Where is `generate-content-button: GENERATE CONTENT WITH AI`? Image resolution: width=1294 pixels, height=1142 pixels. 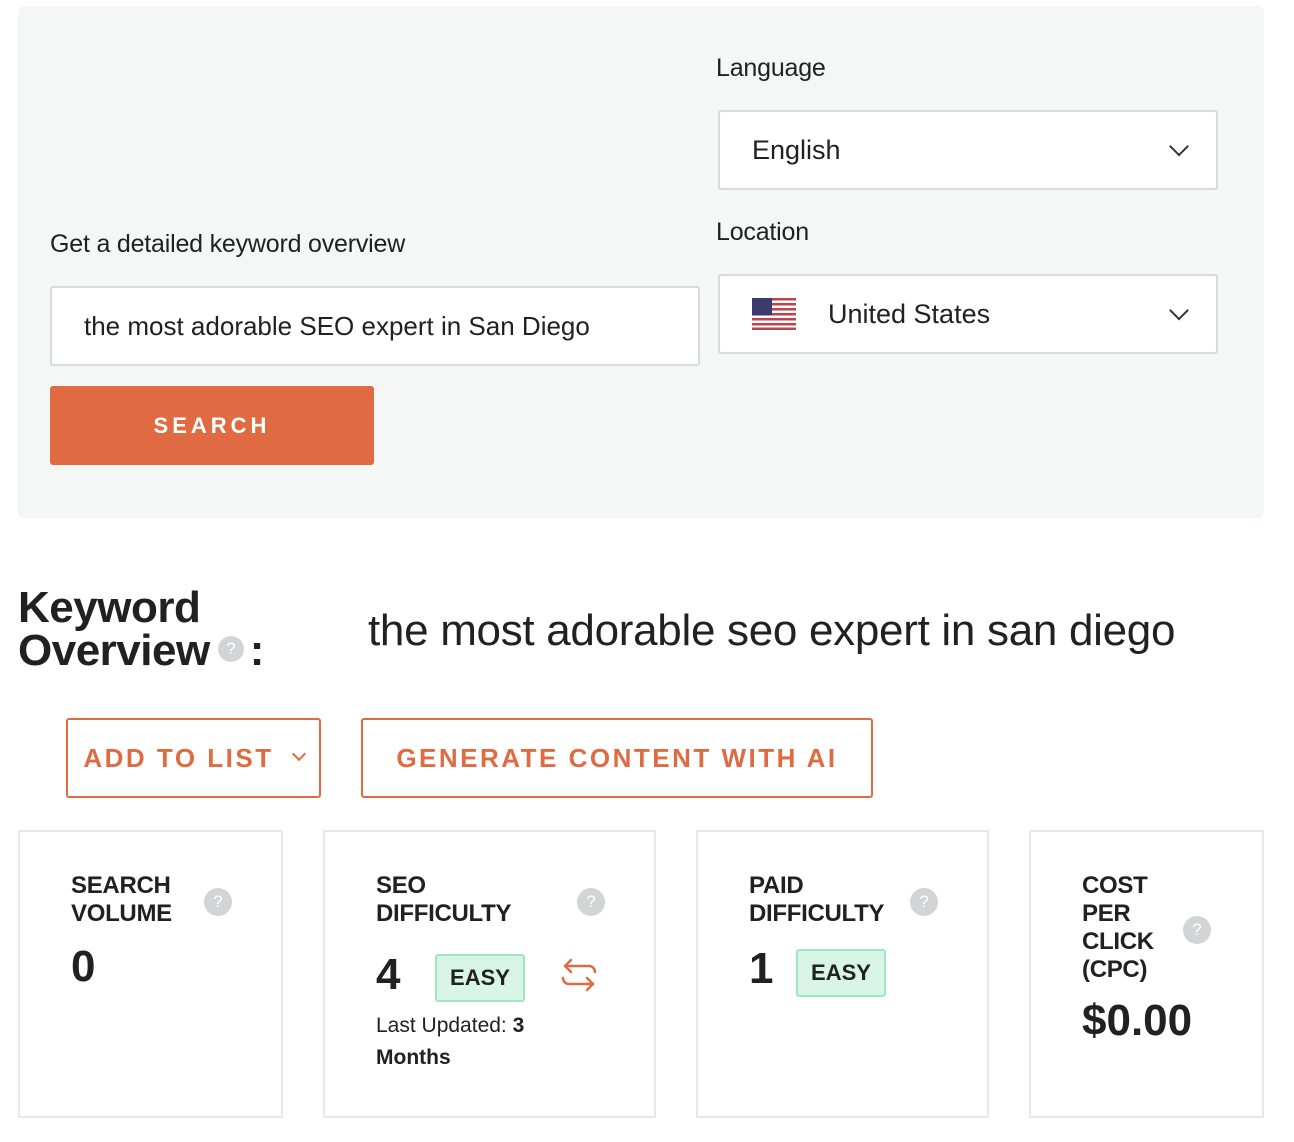 generate-content-button: GENERATE CONTENT WITH AI is located at coordinates (617, 758).